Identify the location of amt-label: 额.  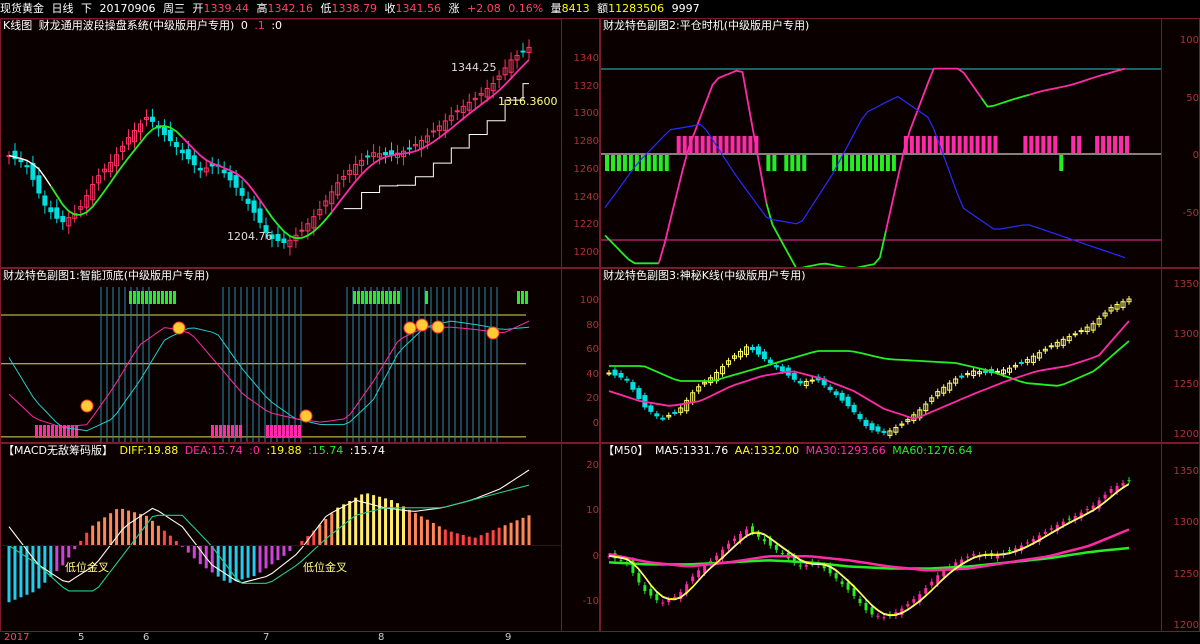
(603, 8).